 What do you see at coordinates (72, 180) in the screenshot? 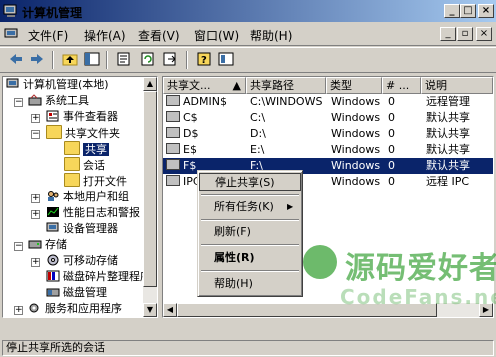
I see `folder-icon` at bounding box center [72, 180].